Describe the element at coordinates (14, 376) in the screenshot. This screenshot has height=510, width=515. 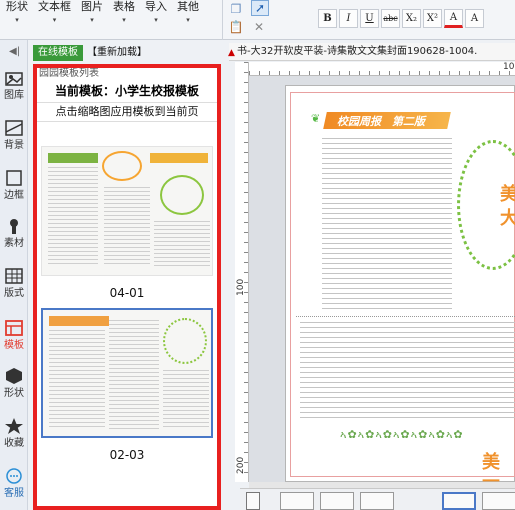
I see `shape-icon` at that location.